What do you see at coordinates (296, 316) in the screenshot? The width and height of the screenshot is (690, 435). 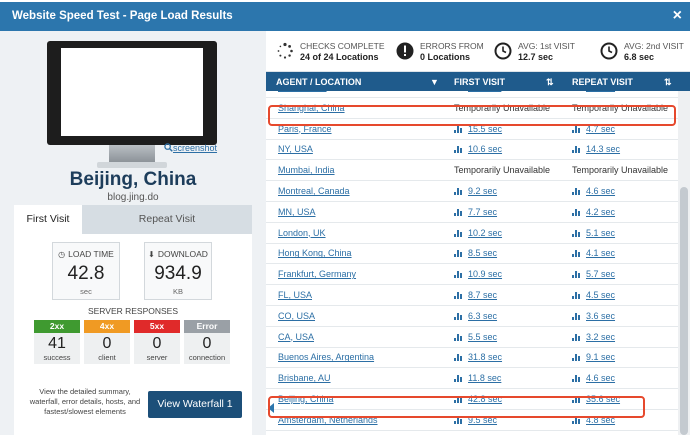 I see `location-link: CO, USA` at bounding box center [296, 316].